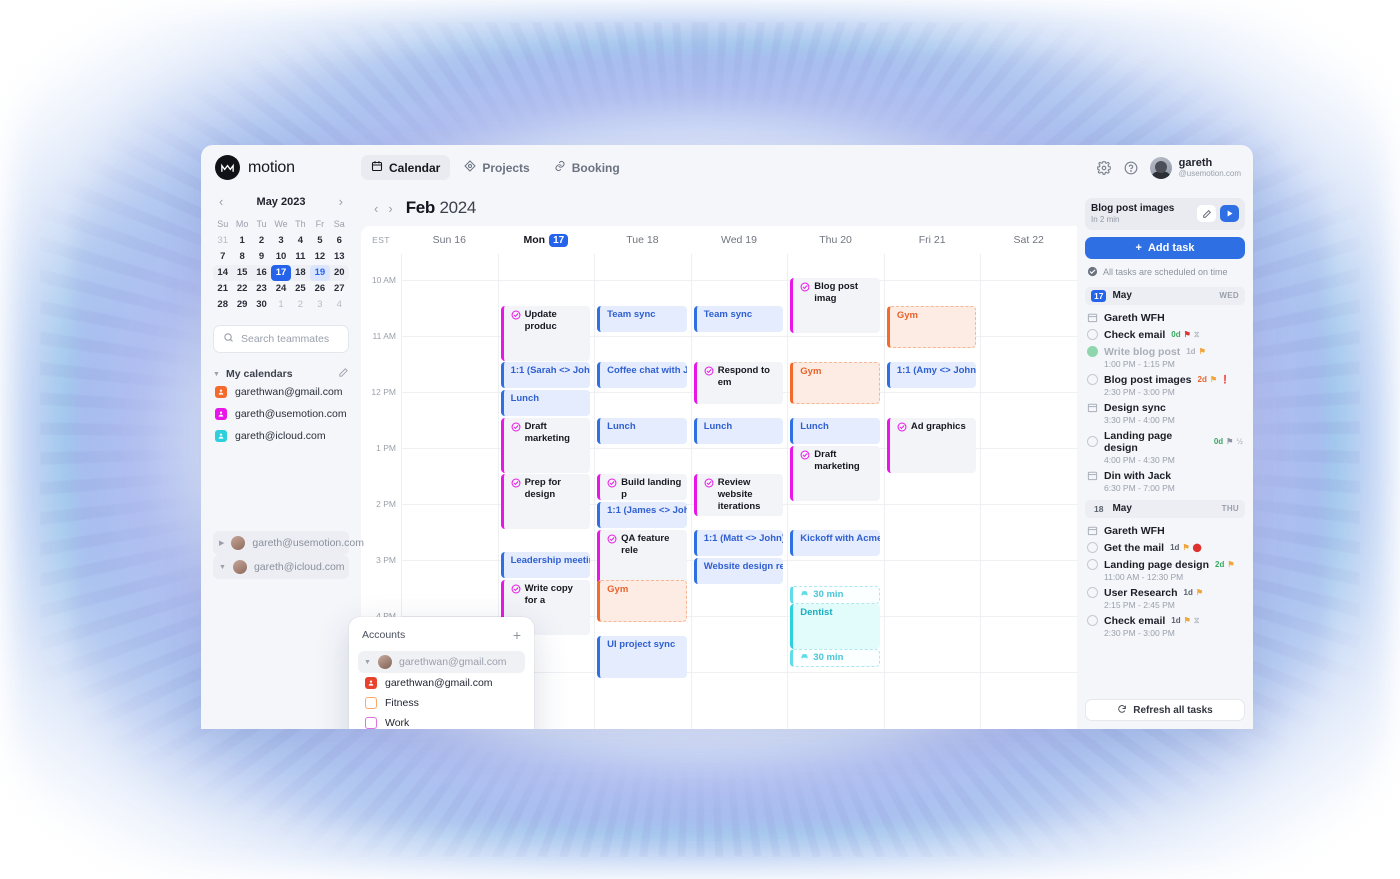 The width and height of the screenshot is (1400, 879). What do you see at coordinates (1165, 358) in the screenshot?
I see `task-row: Write blog post 1d ⚑ 1:00 PM - 1:15 PM` at bounding box center [1165, 358].